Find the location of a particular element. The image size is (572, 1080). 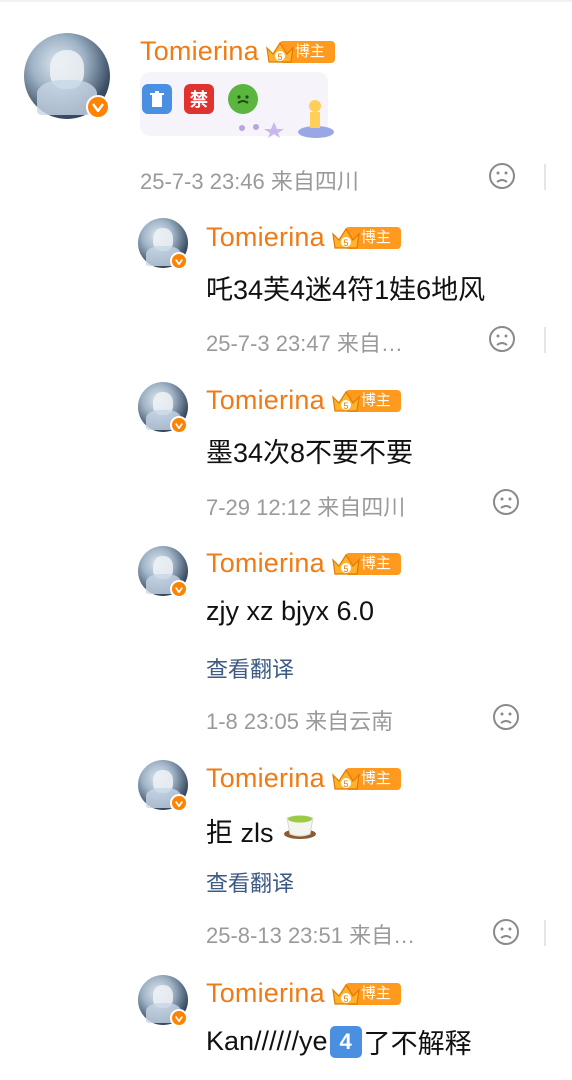

prohibited-icon: 禁 is located at coordinates (199, 99).